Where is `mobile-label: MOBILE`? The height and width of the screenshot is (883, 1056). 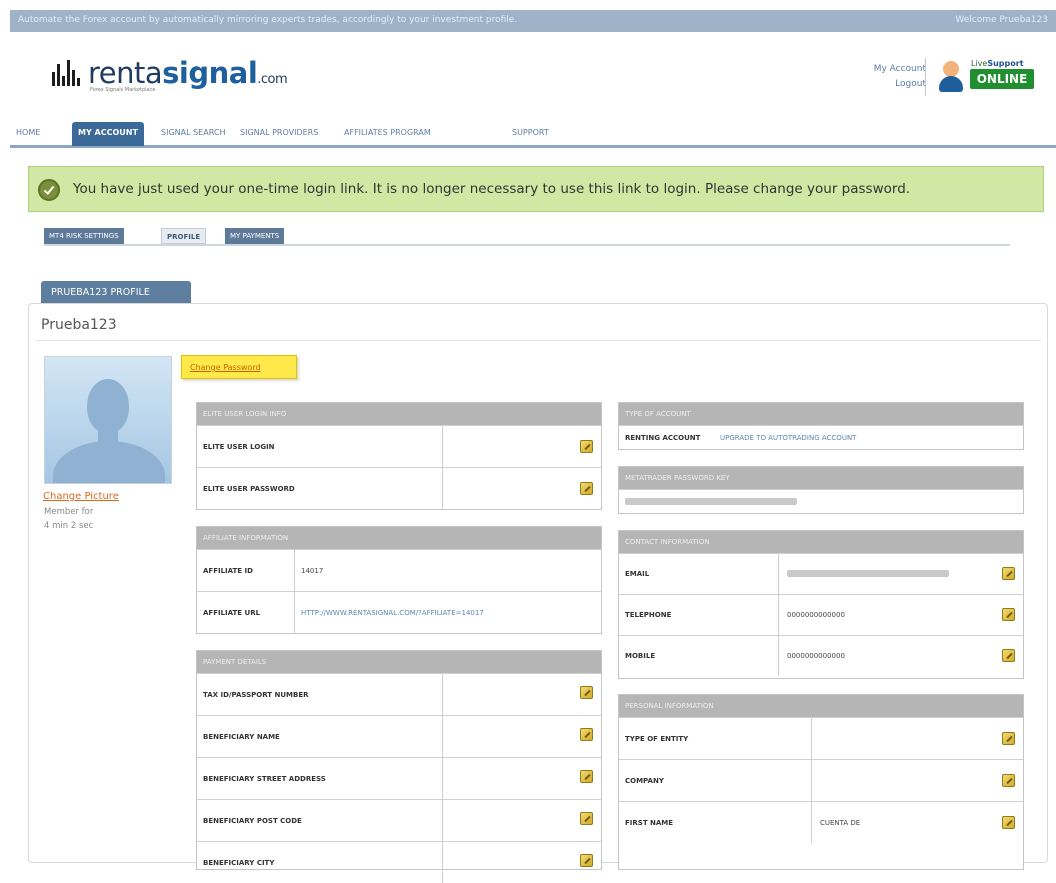
mobile-label: MOBILE is located at coordinates (640, 656).